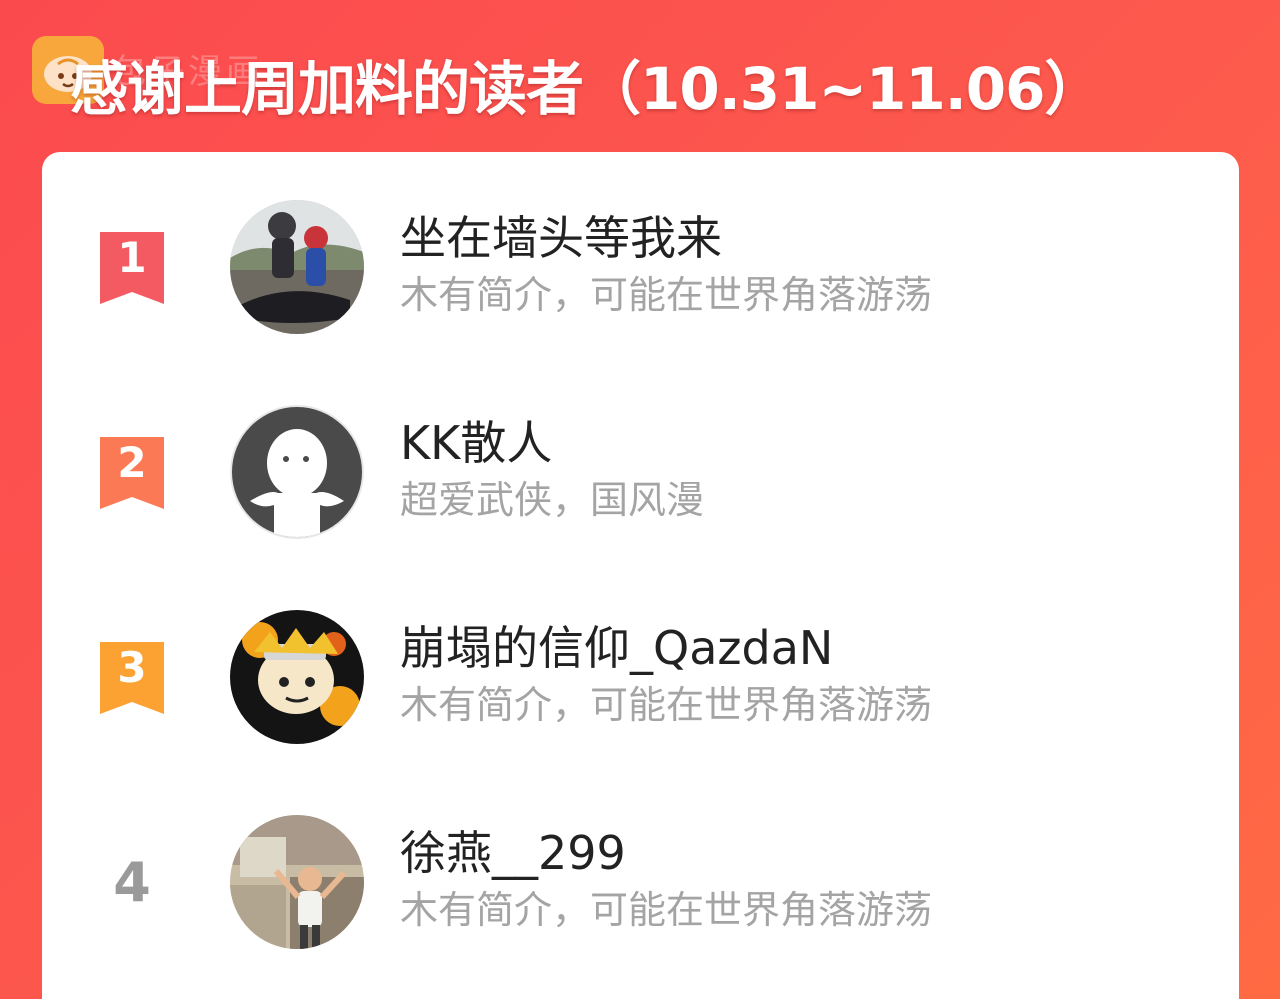  I want to click on list-item-reader-3: 3 崩塌的信仰_QazdaN 木有简介，可能在世界角落游荡, so click(640, 677).